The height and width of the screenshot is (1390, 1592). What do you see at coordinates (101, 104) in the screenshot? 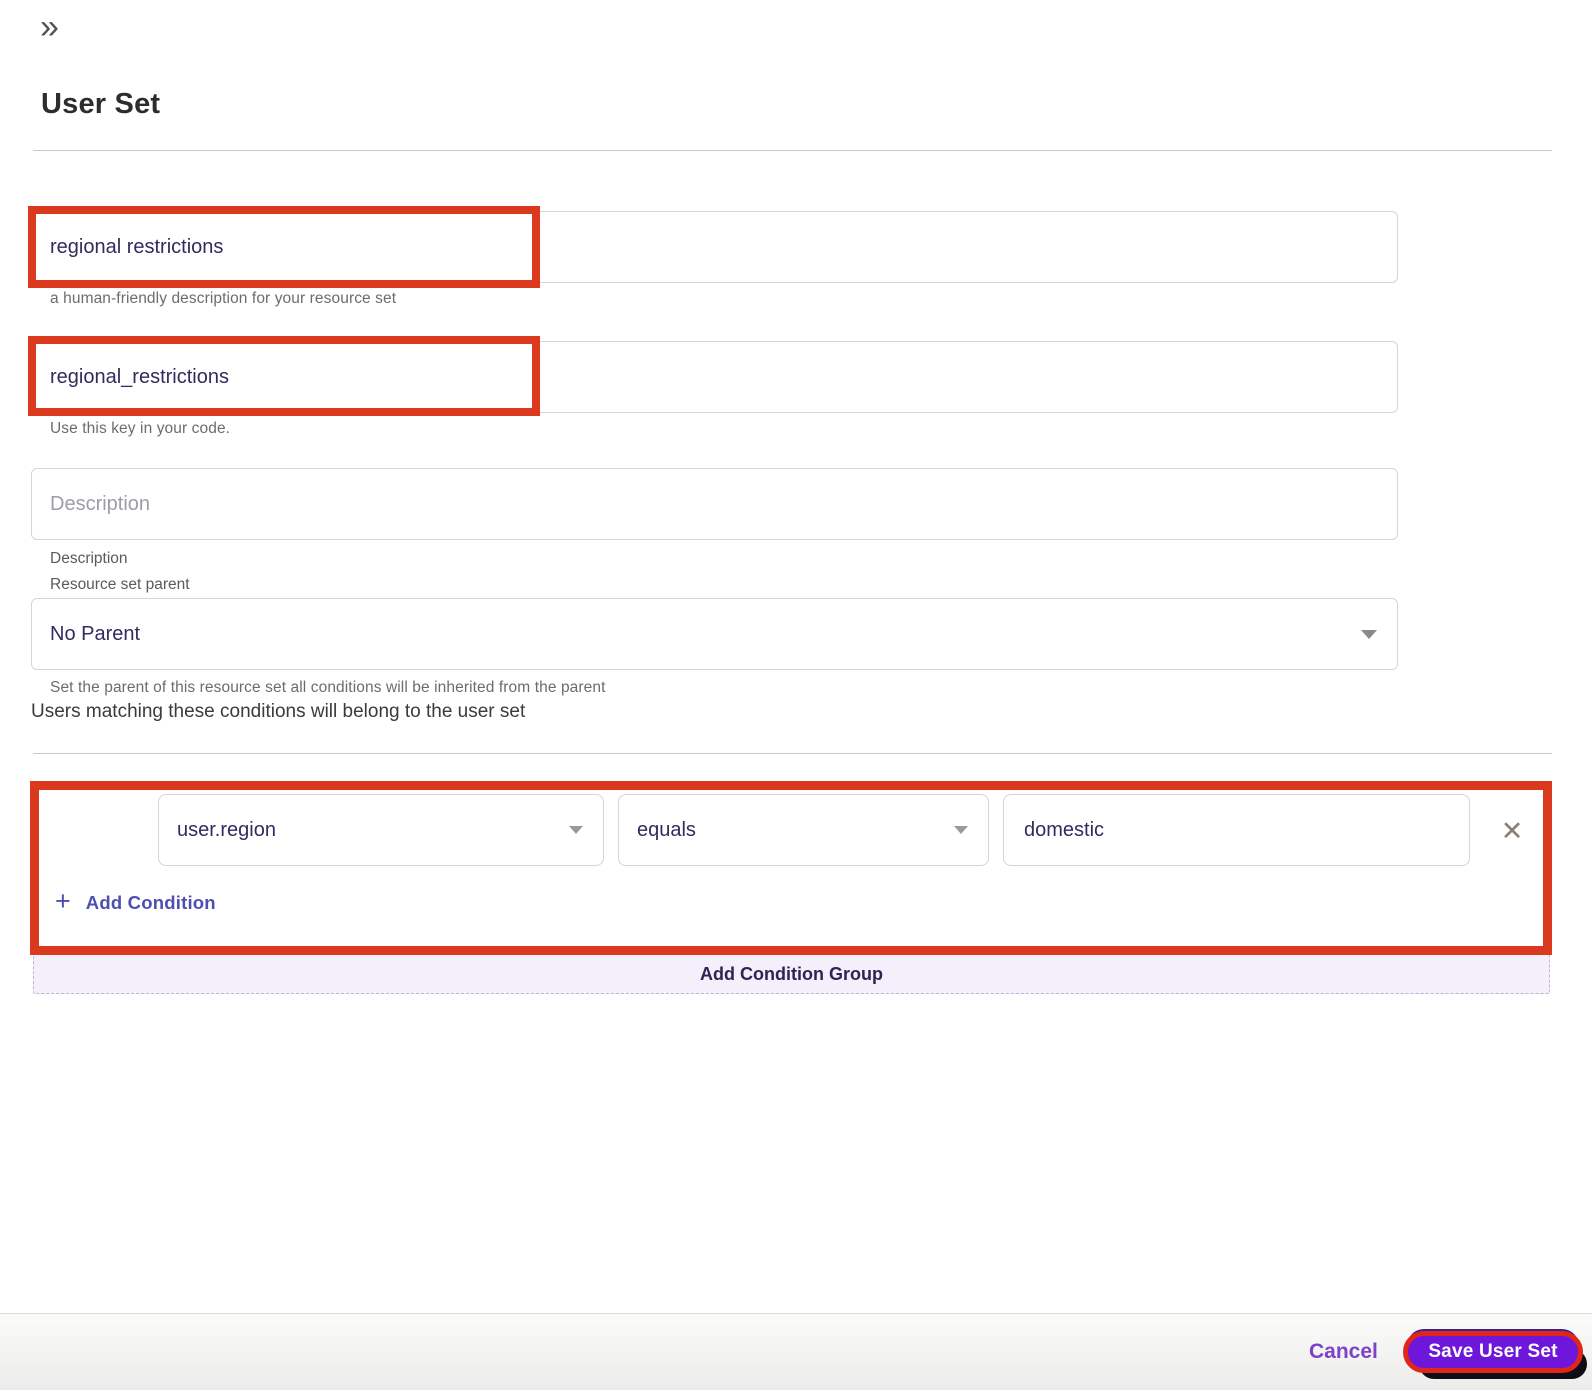
I see `page-title: User Set` at bounding box center [101, 104].